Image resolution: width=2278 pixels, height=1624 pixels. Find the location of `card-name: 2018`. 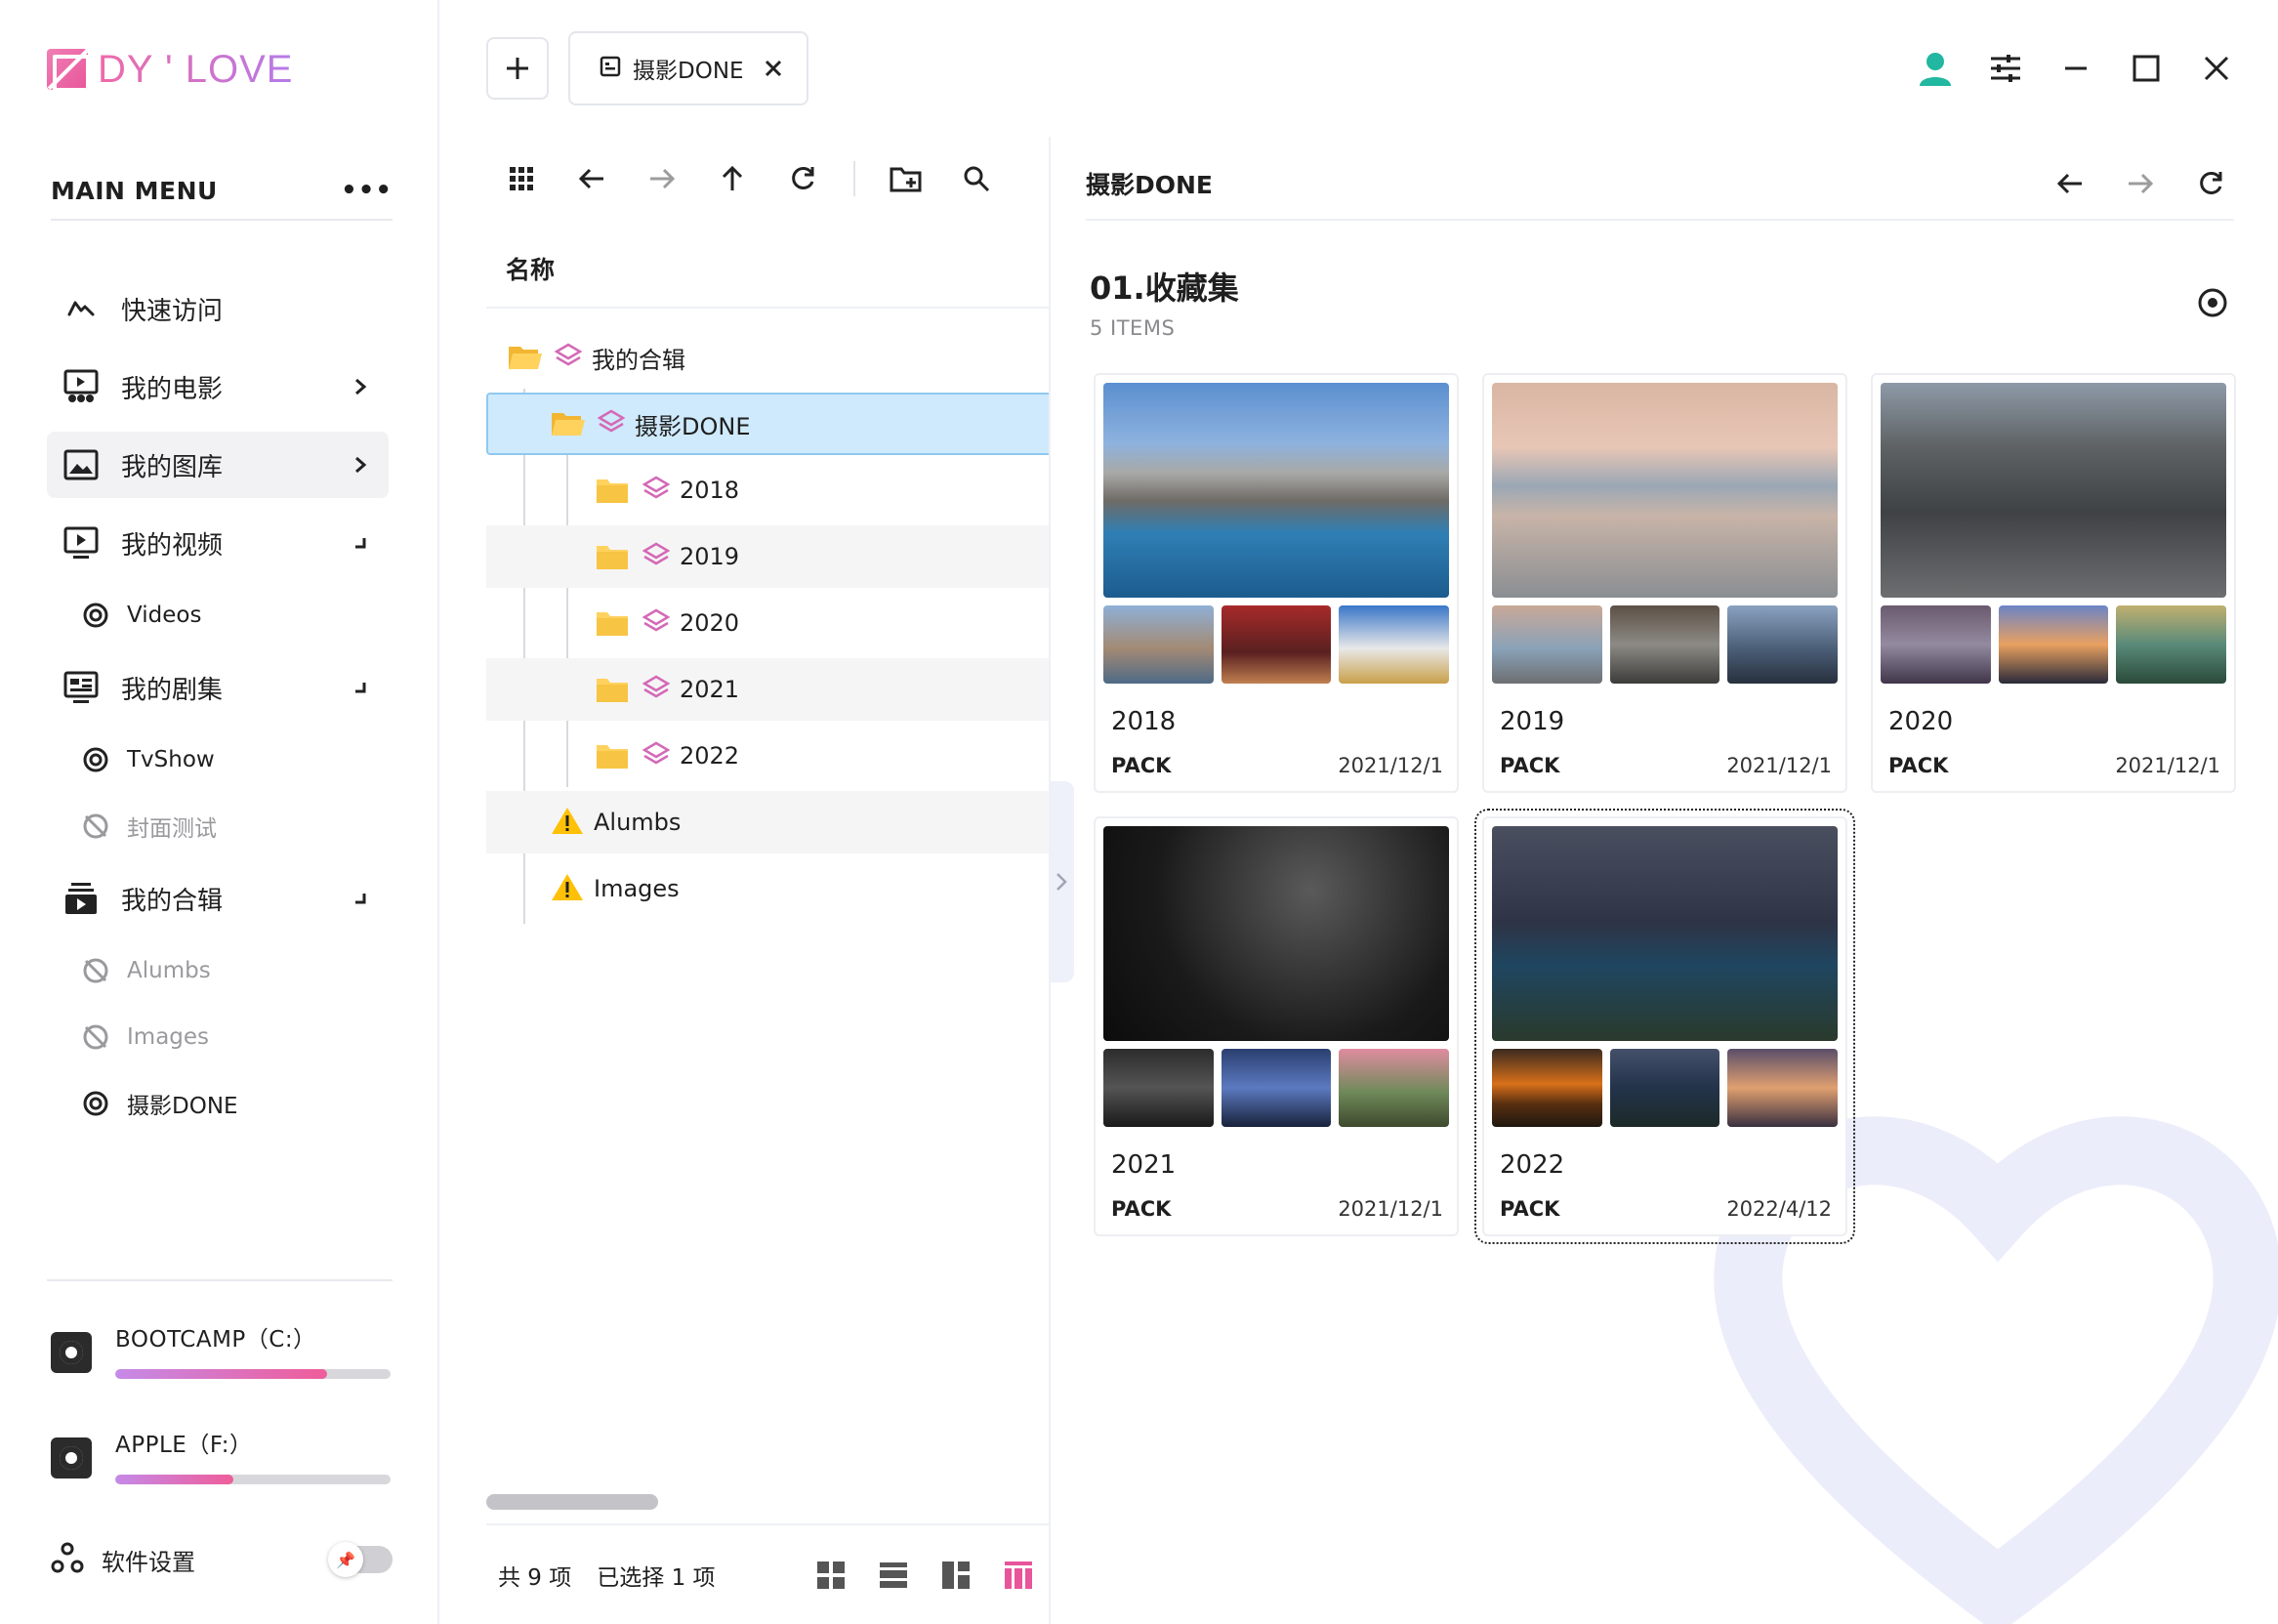

card-name: 2018 is located at coordinates (1144, 722).